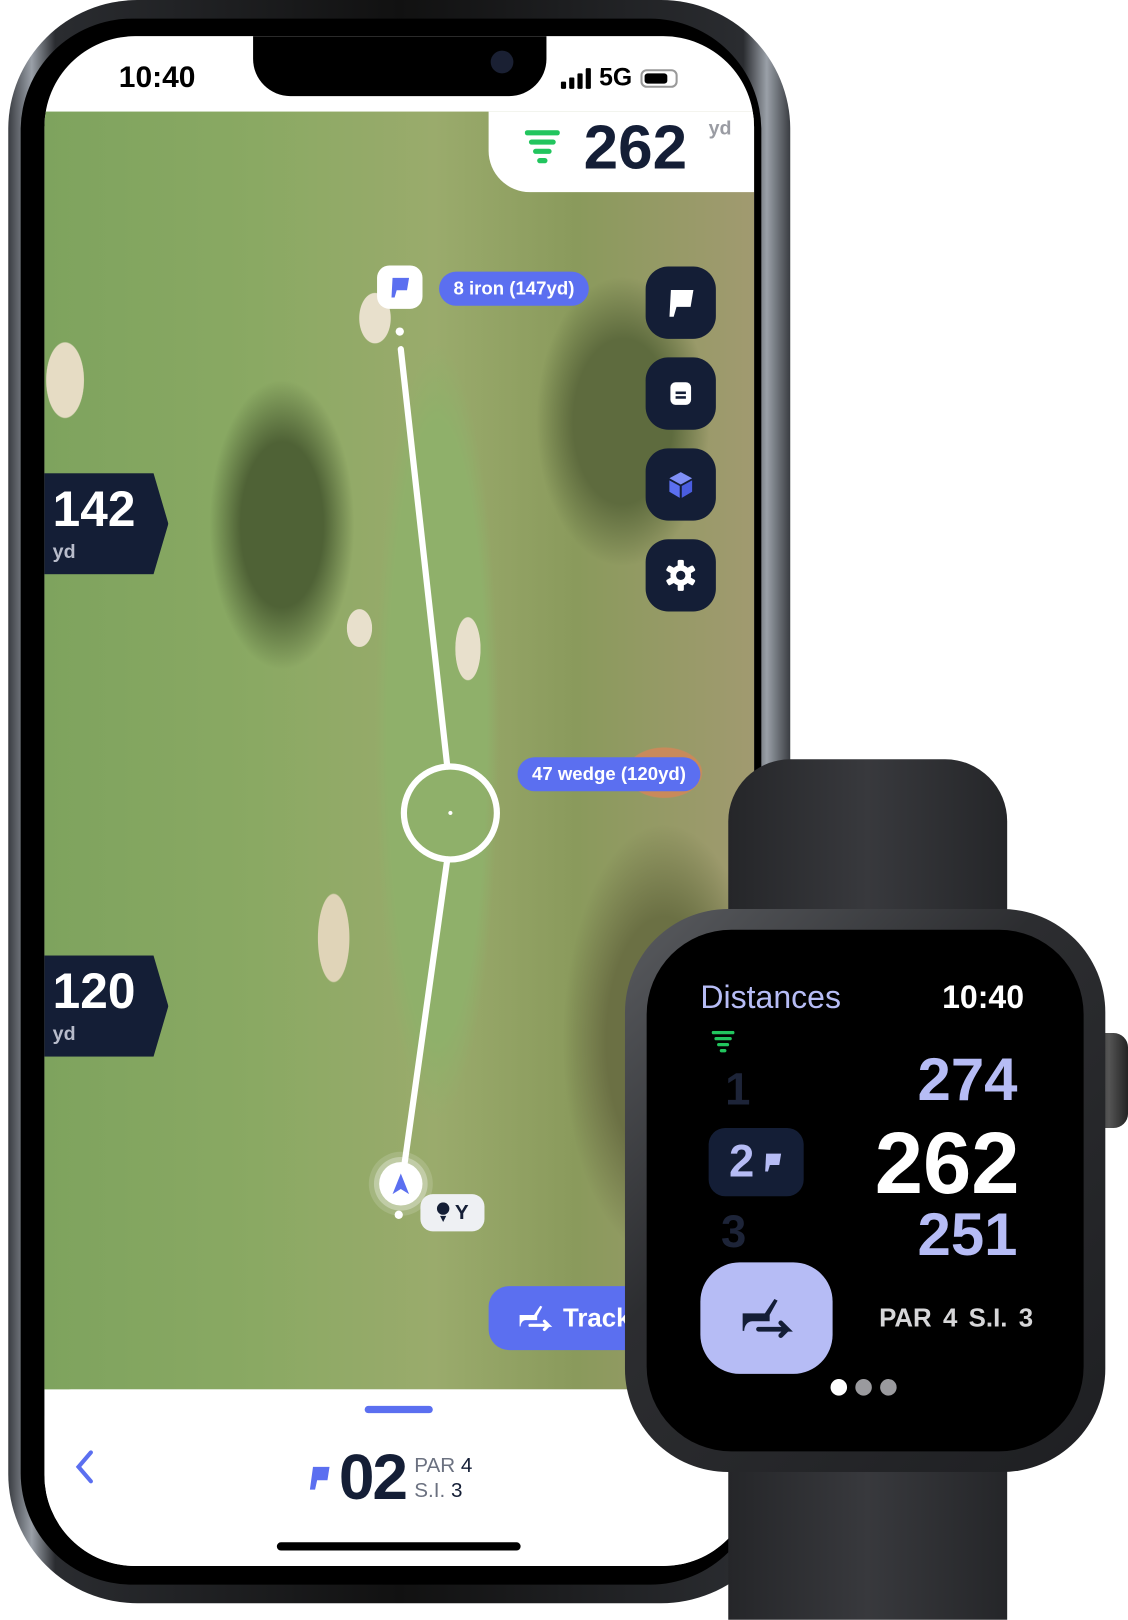 Image resolution: width=1128 pixels, height=1620 pixels. I want to click on status-time: 10:40, so click(157, 77).